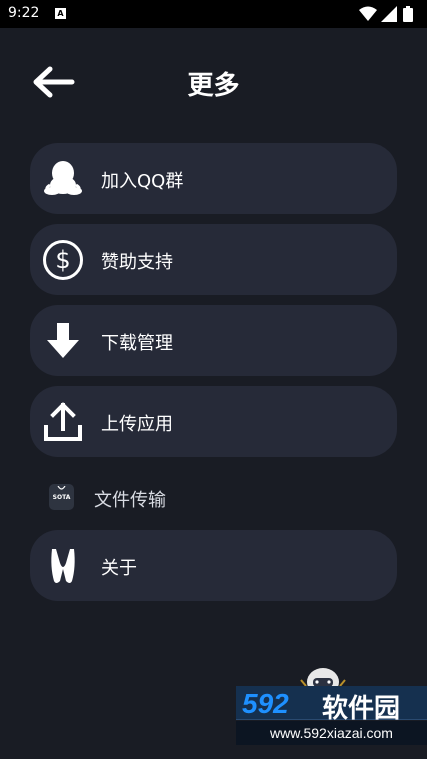  I want to click on app-logo-icon, so click(63, 566).